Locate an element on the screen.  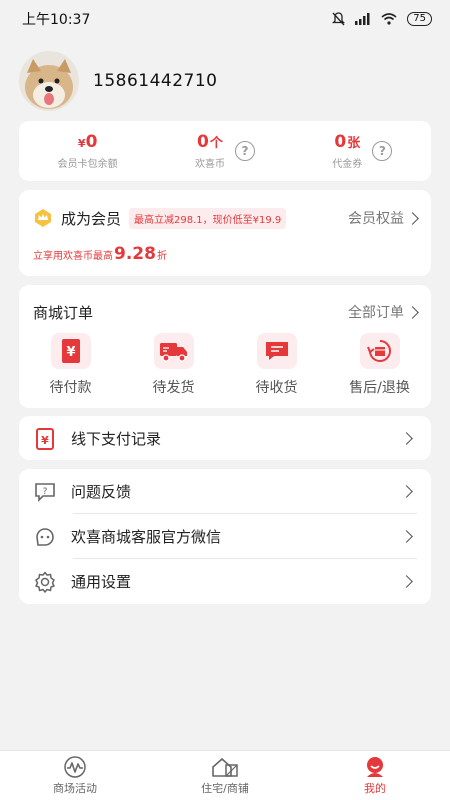
order-label: 待发货 is located at coordinates (173, 388).